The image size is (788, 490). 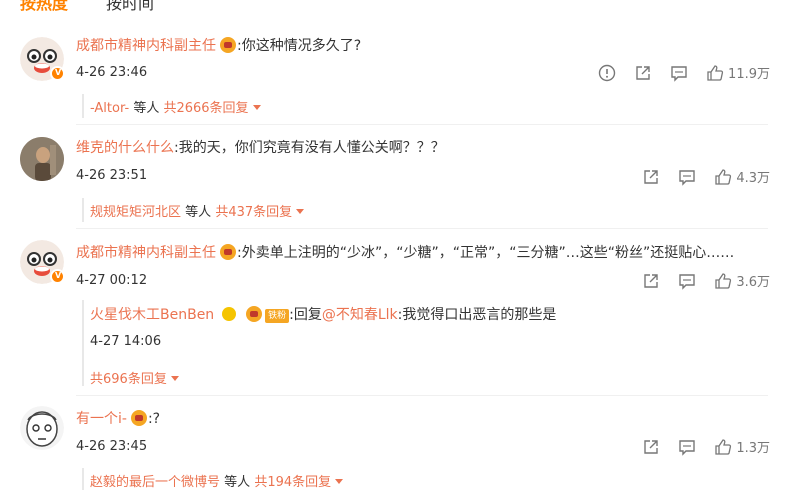 What do you see at coordinates (309, 148) in the screenshot?
I see `comment-text: :我的天，你们究竟有没有人懂公关啊？？？` at bounding box center [309, 148].